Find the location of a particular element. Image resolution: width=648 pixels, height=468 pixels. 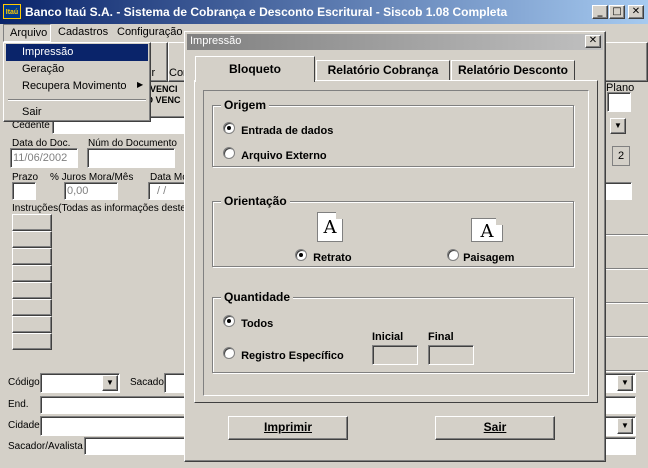

tab-bloqueto: Bloqueto is located at coordinates (255, 69).